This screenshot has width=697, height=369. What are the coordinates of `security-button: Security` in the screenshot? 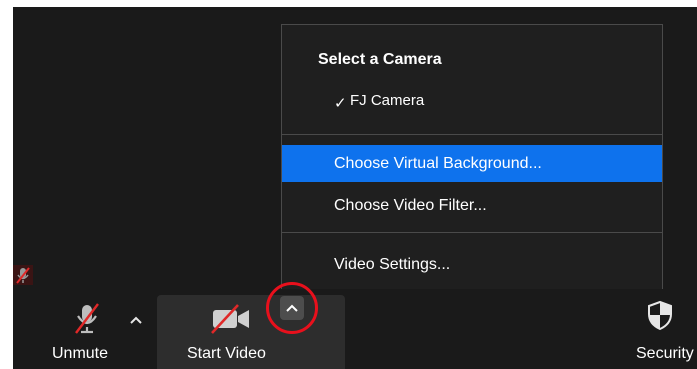 It's located at (650, 332).